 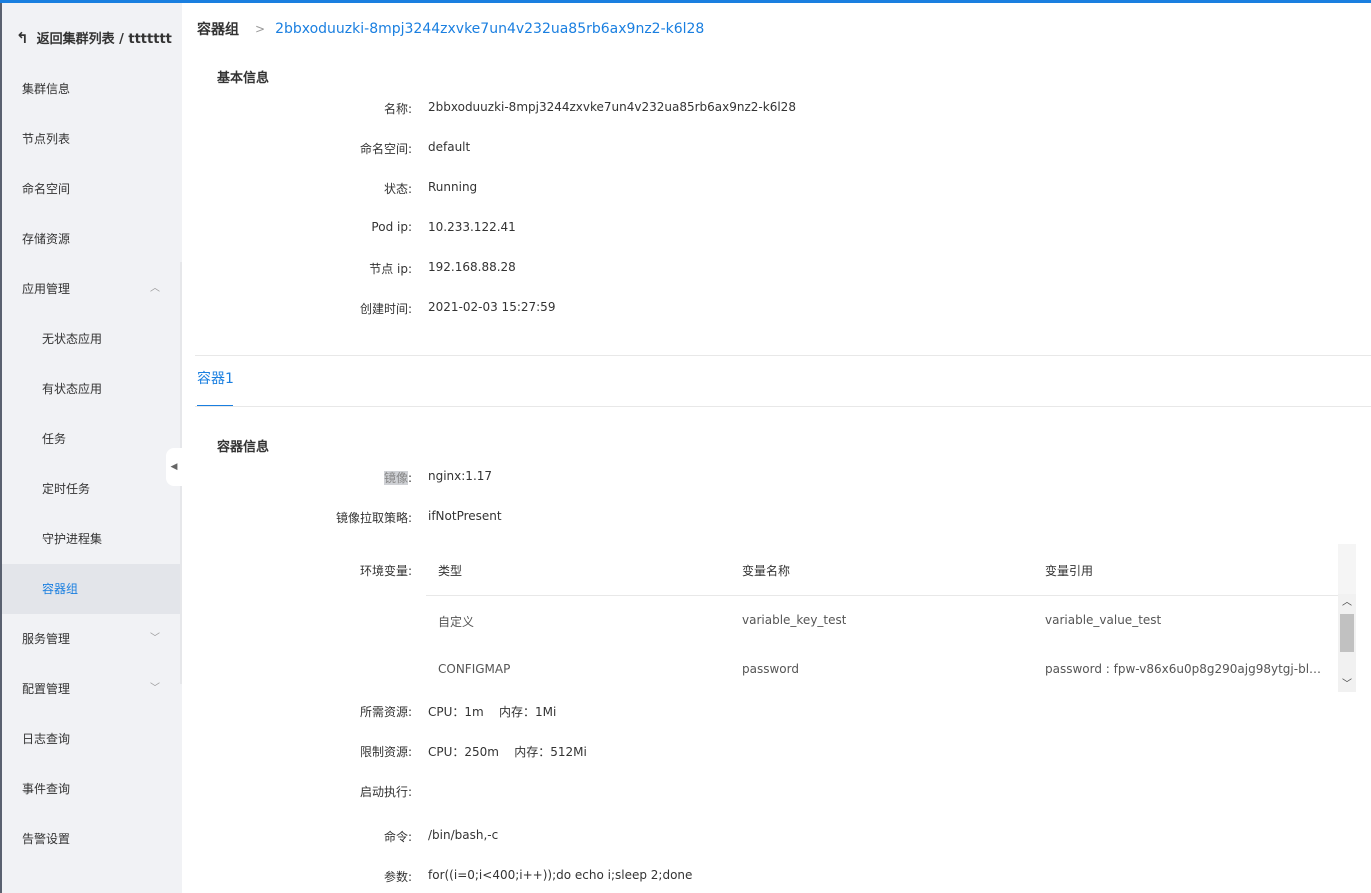 I want to click on sidebar-item-cluster-info: 集群信息, so click(x=92, y=89).